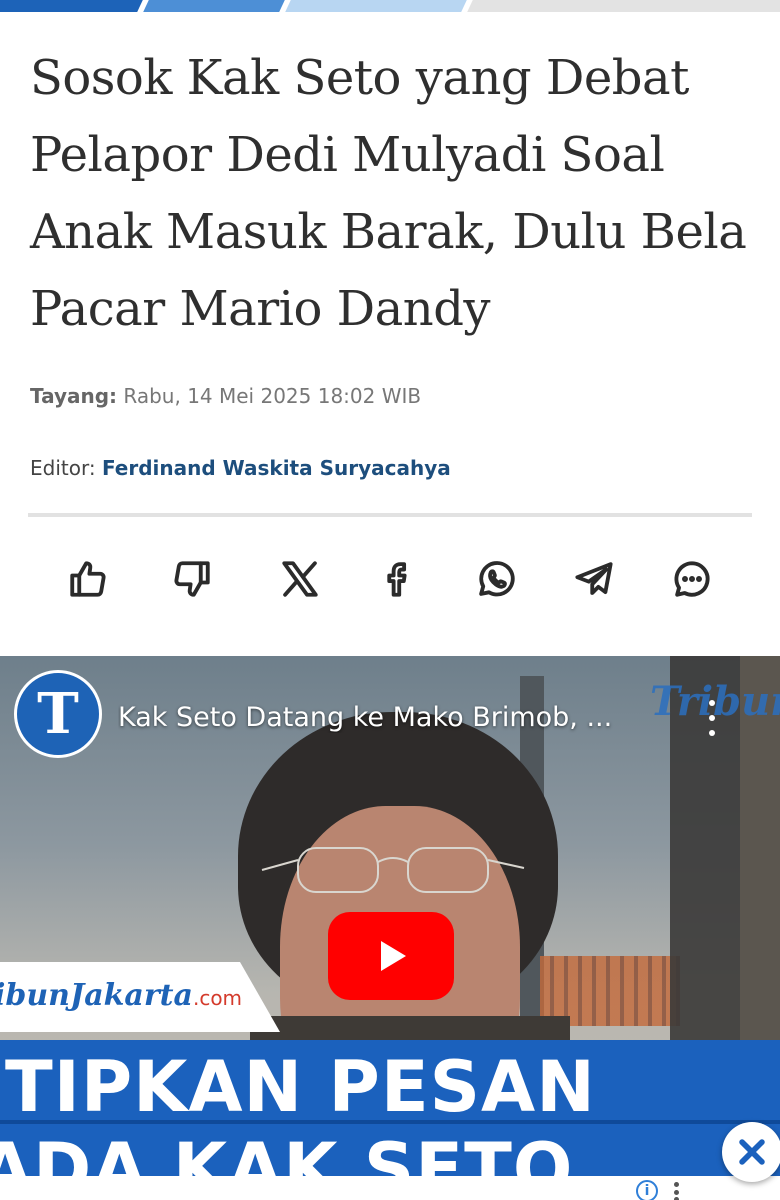 The width and height of the screenshot is (780, 1200). I want to click on close-ad-button, so click(751, 1152).